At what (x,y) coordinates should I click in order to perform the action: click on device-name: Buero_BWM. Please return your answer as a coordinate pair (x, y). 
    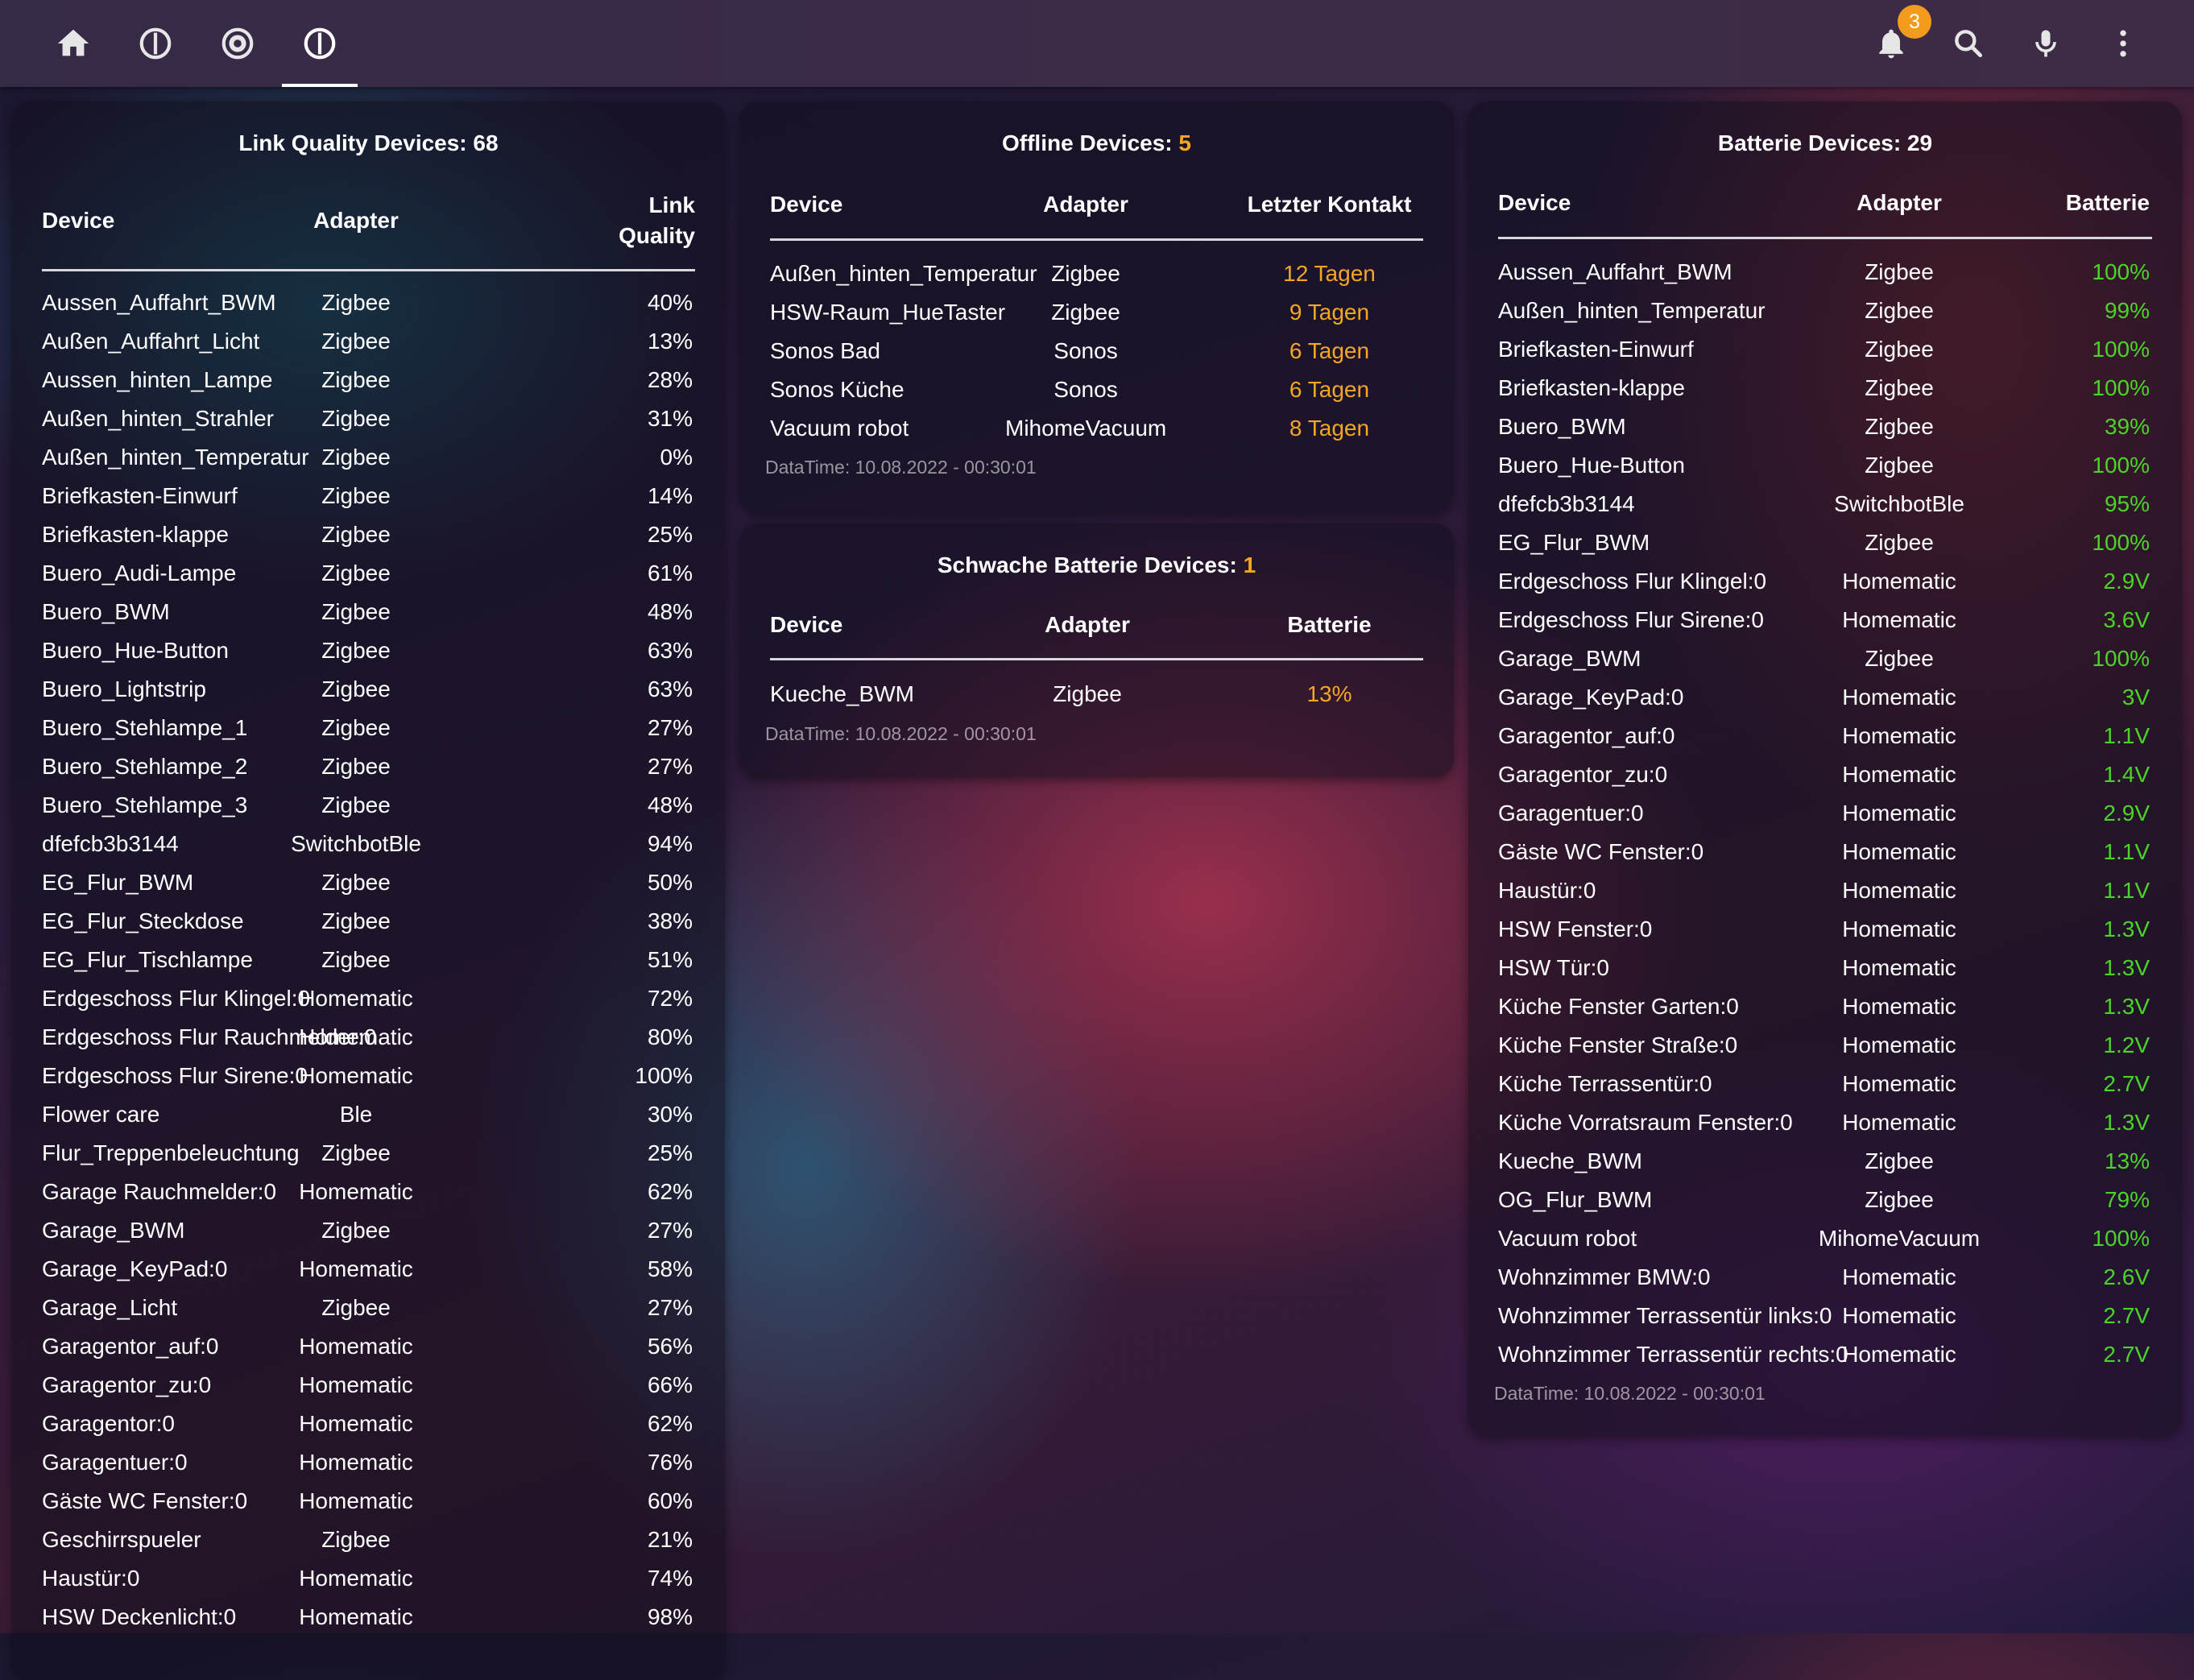
    Looking at the image, I should click on (1562, 426).